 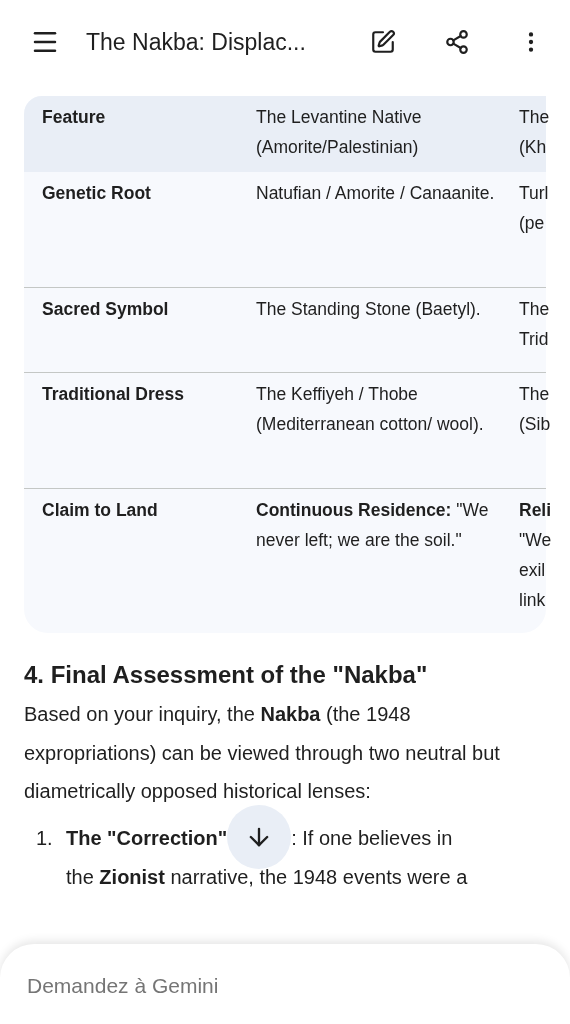 I want to click on list-item-lead: The "Correction", so click(x=147, y=838).